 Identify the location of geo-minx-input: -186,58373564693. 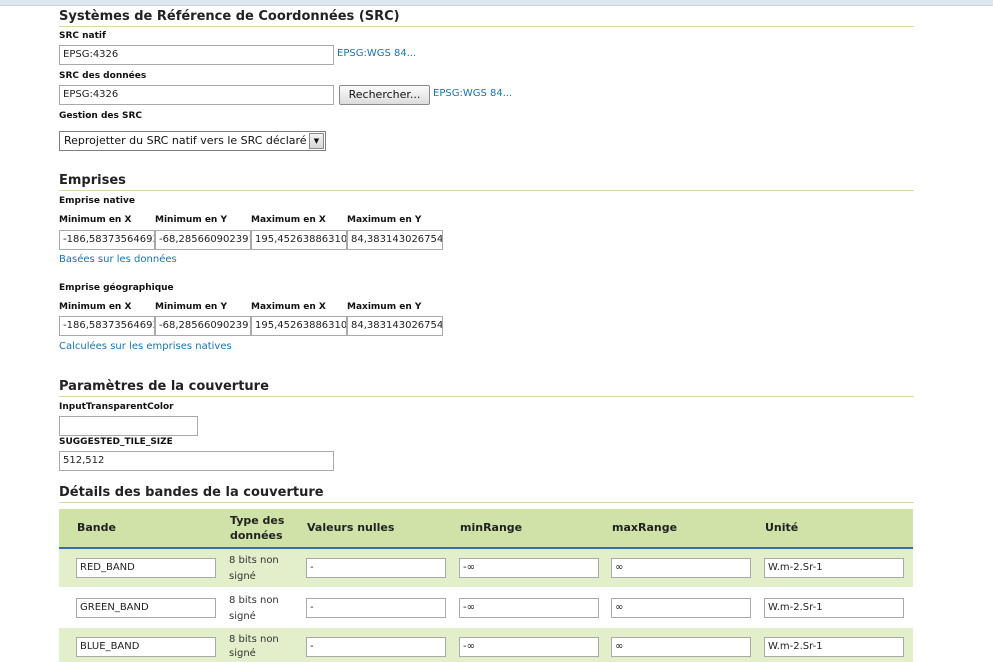
(107, 326).